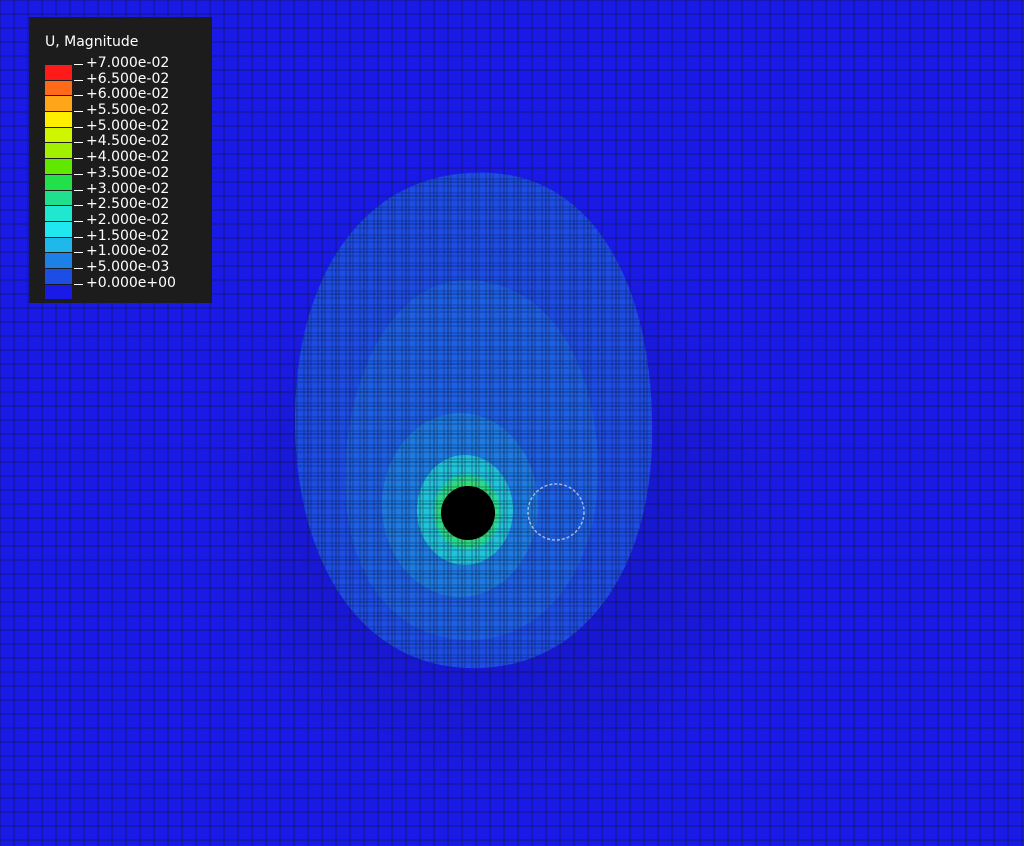 The image size is (1024, 846). I want to click on legend-label-6: +4.000e-02, so click(125, 157).